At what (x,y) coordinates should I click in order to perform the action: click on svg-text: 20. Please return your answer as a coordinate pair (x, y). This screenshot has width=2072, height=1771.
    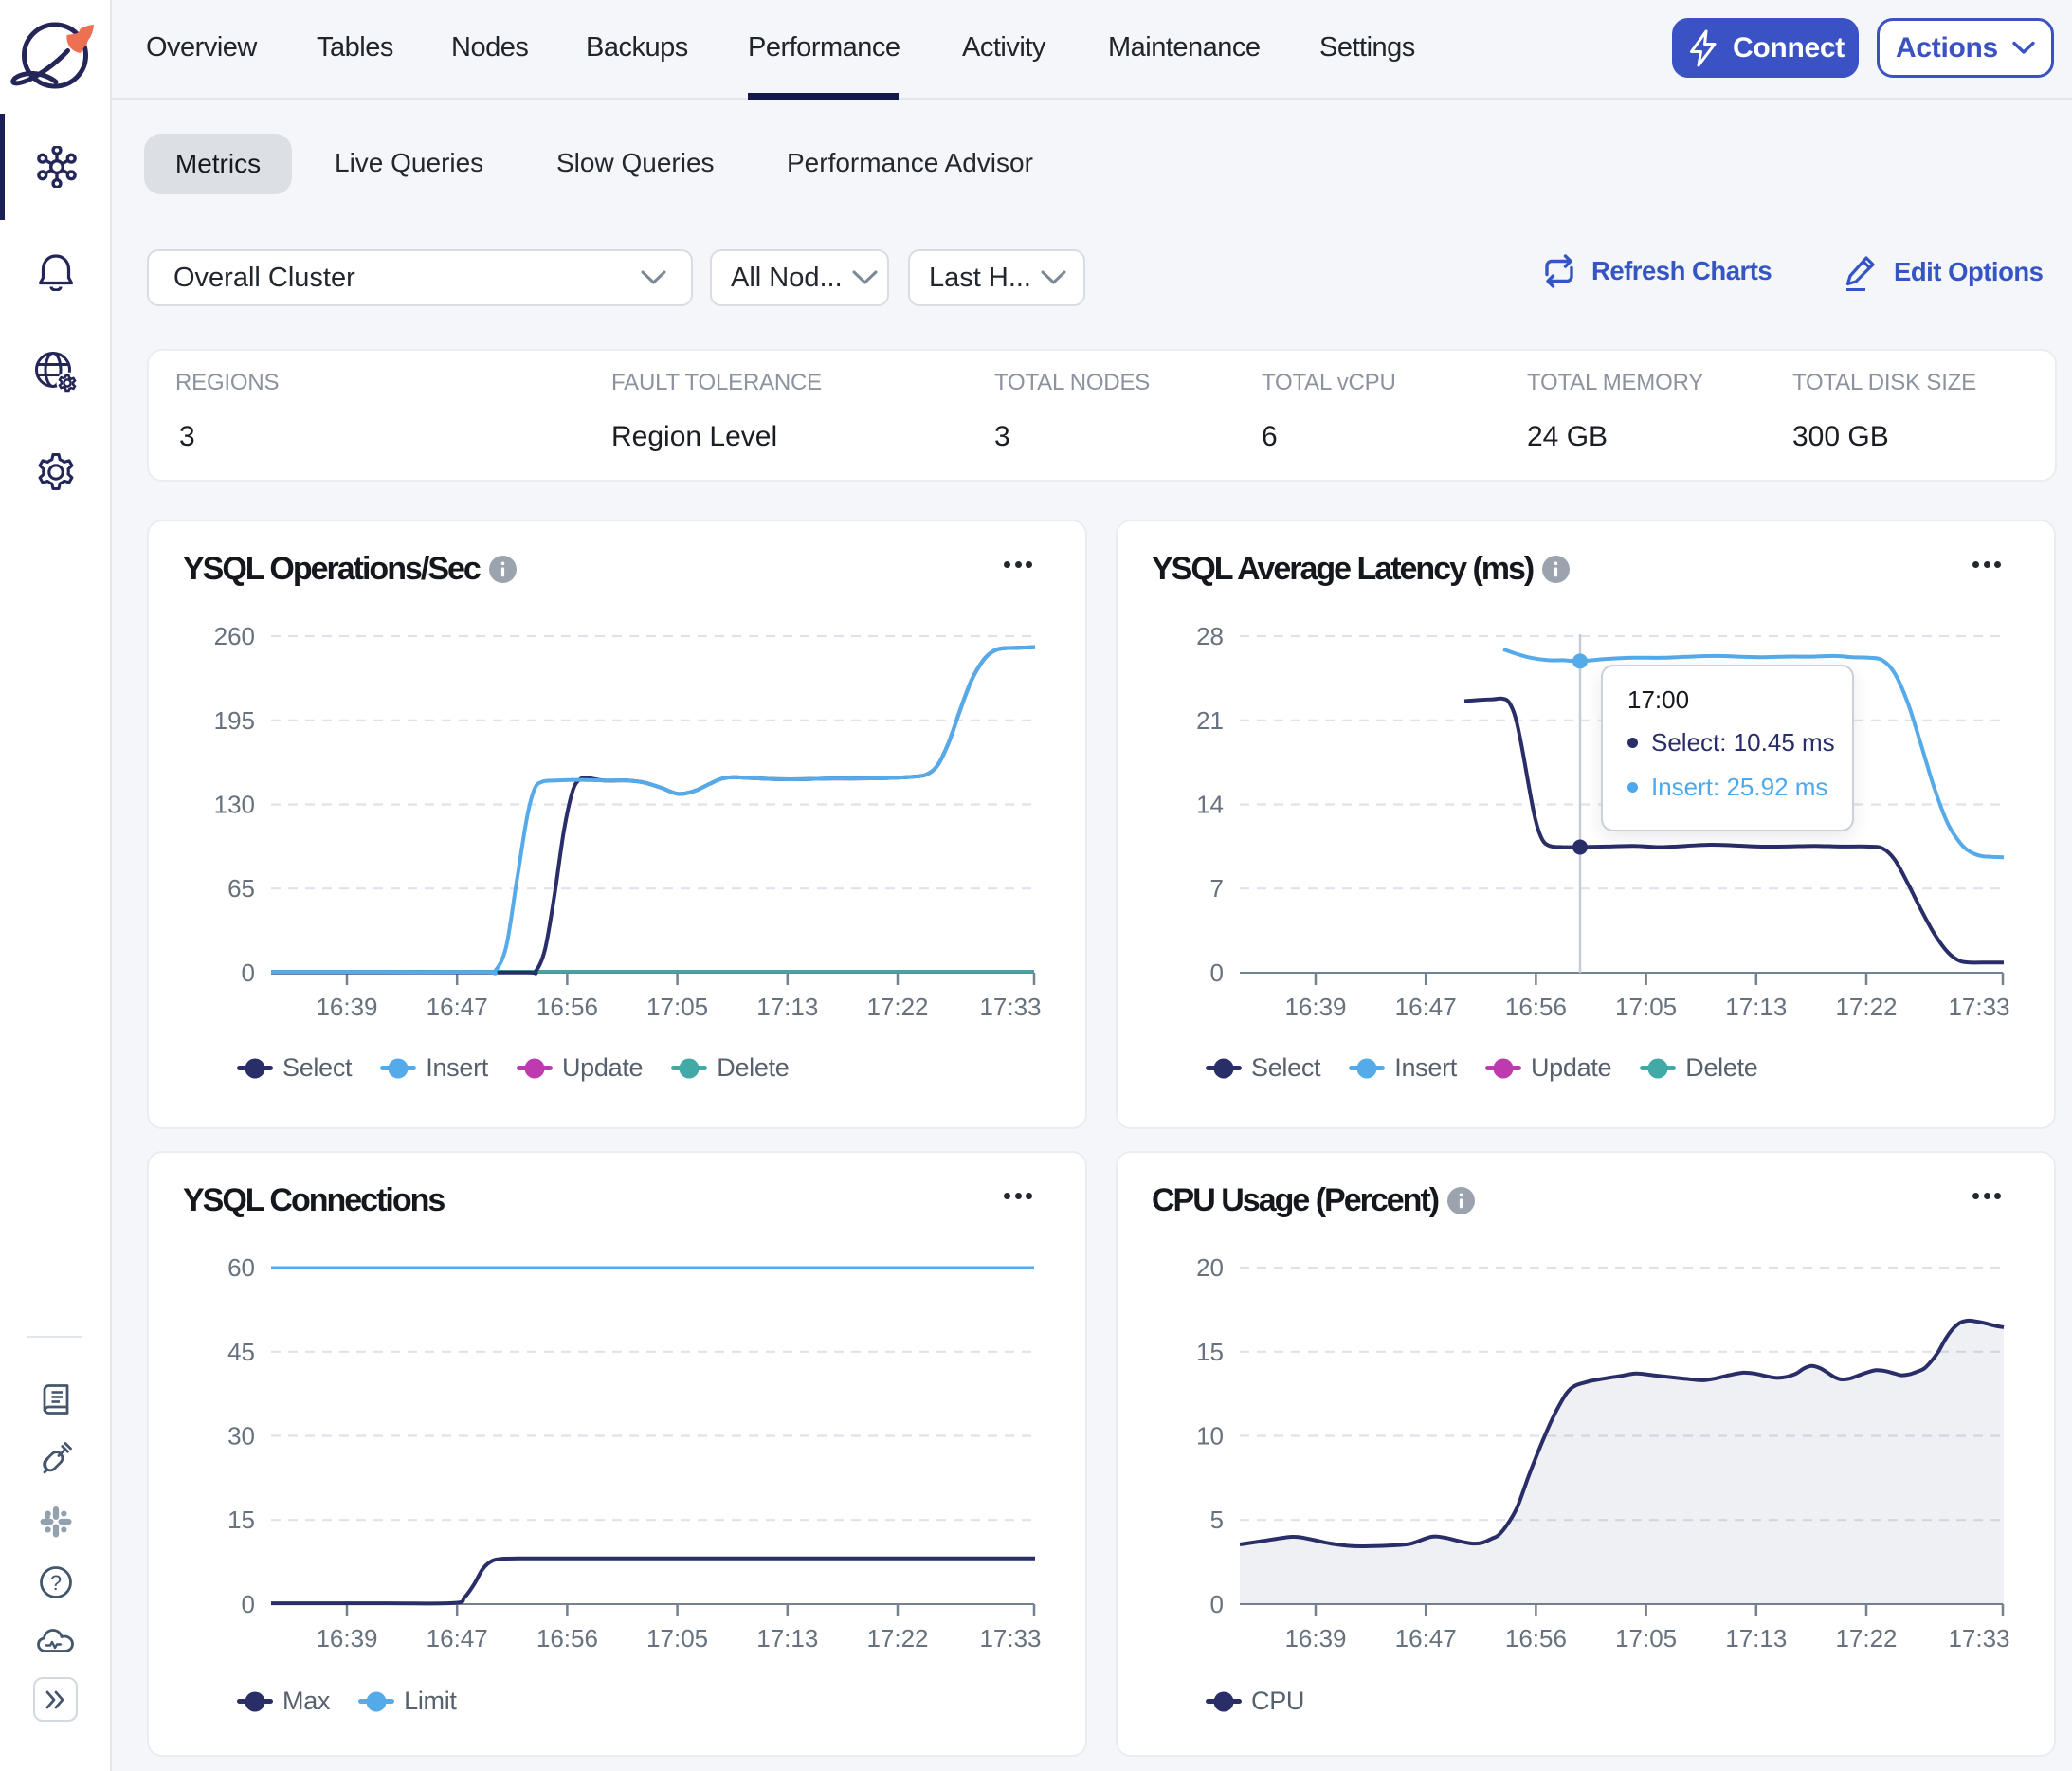
    Looking at the image, I should click on (1210, 1268).